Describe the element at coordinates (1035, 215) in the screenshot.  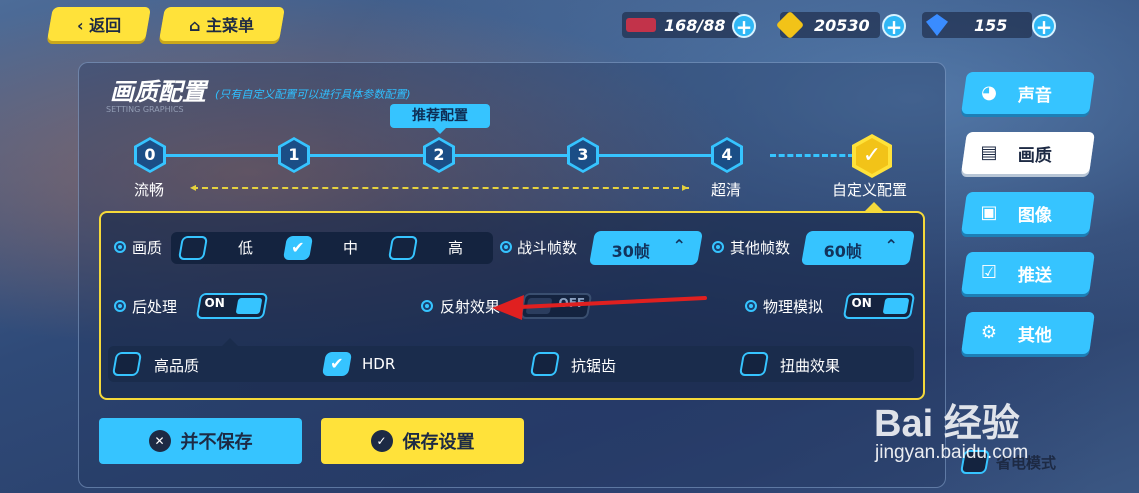
I see `side-tab-image-label: 图像` at that location.